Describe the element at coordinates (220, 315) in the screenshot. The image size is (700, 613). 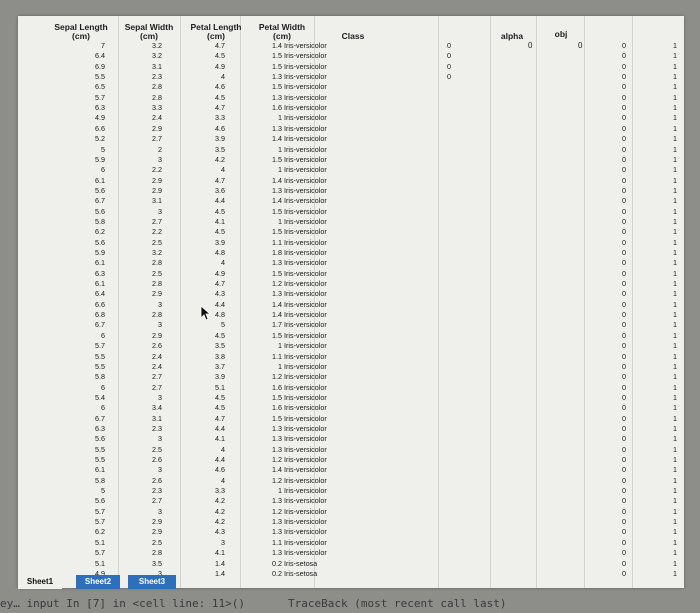
I see `cell-petal-length: 4.8` at that location.